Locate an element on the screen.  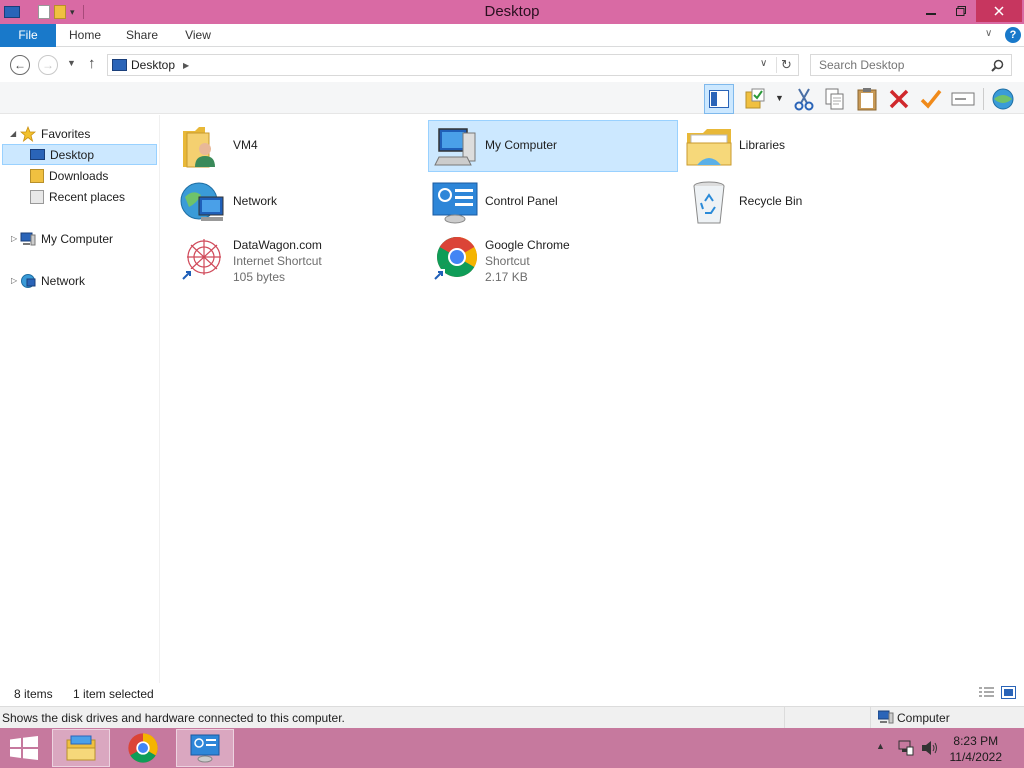
item-name: DataWagon.com is located at coordinates (277, 245).